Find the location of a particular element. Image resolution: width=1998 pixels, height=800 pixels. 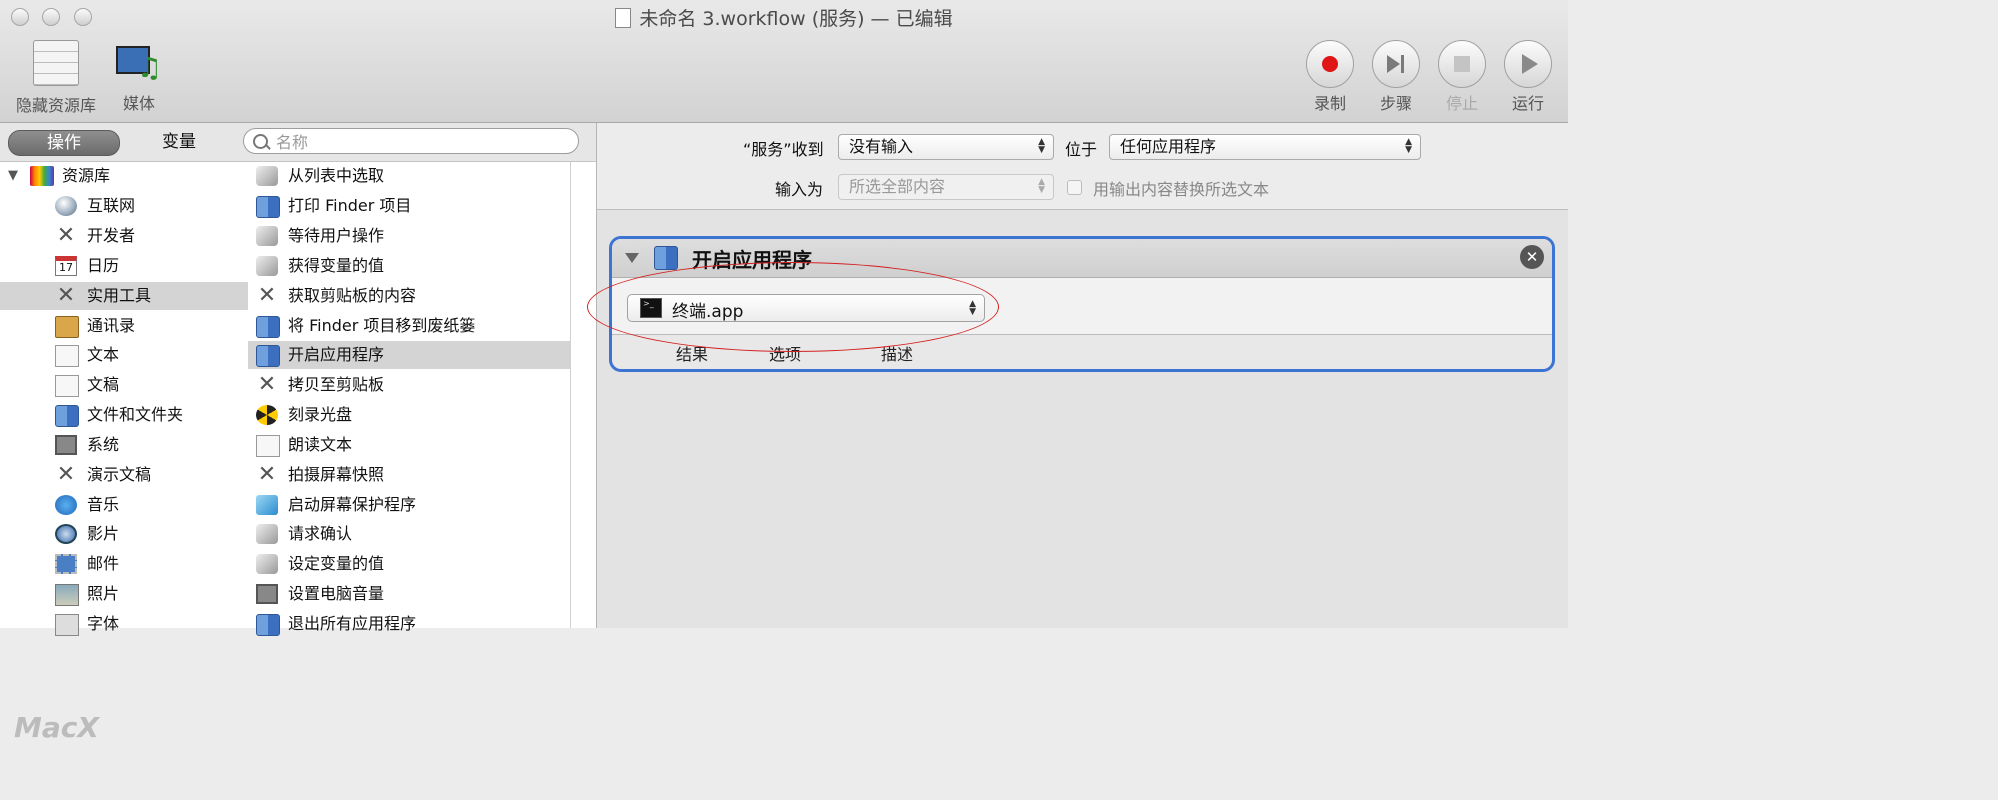

step-button: 步骤 is located at coordinates (1396, 77).